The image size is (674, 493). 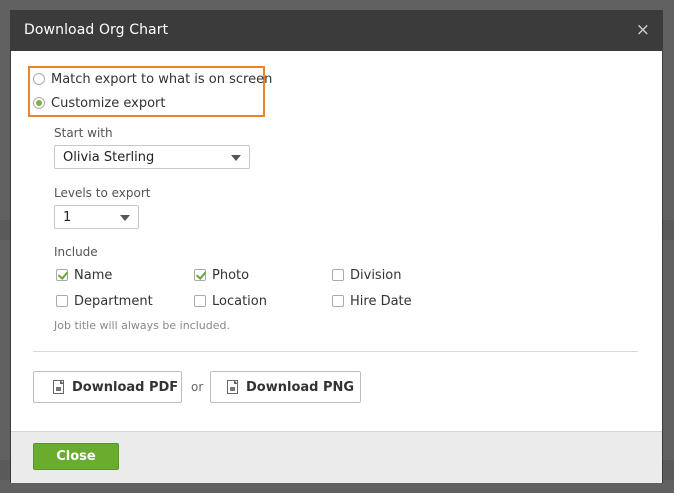 What do you see at coordinates (67, 217) in the screenshot?
I see `levels-value: 1` at bounding box center [67, 217].